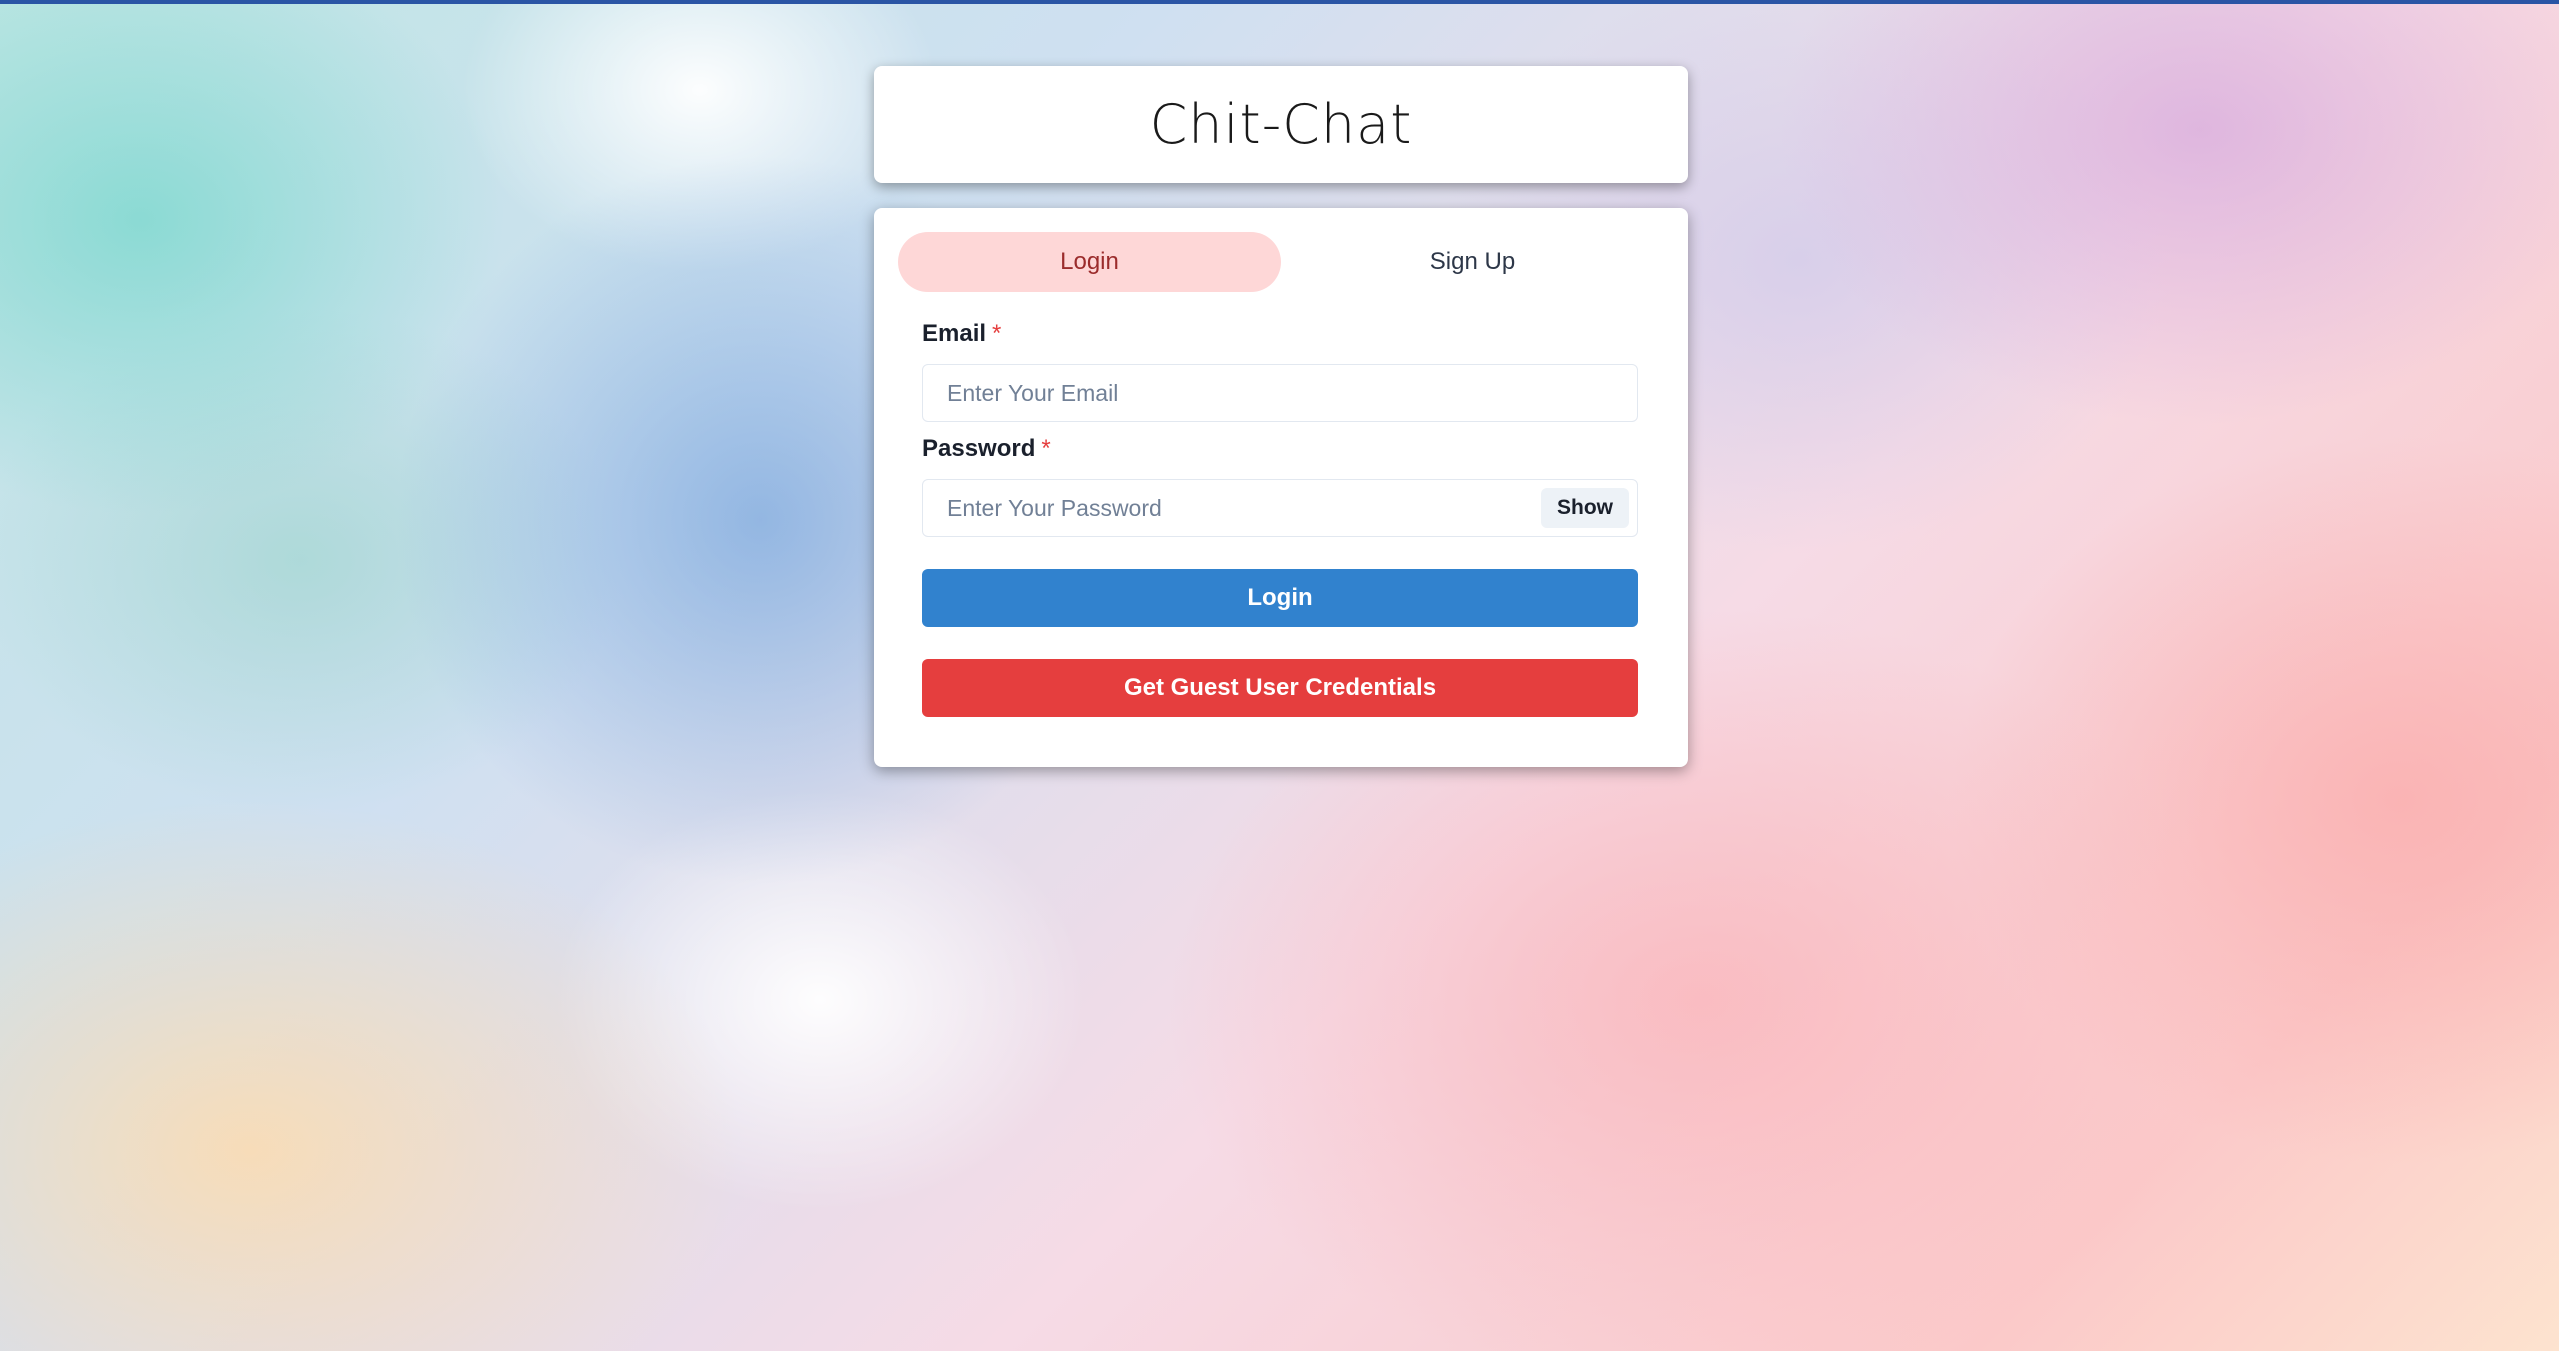 The height and width of the screenshot is (1351, 2559). Describe the element at coordinates (1280, 598) in the screenshot. I see `login-button: Login` at that location.